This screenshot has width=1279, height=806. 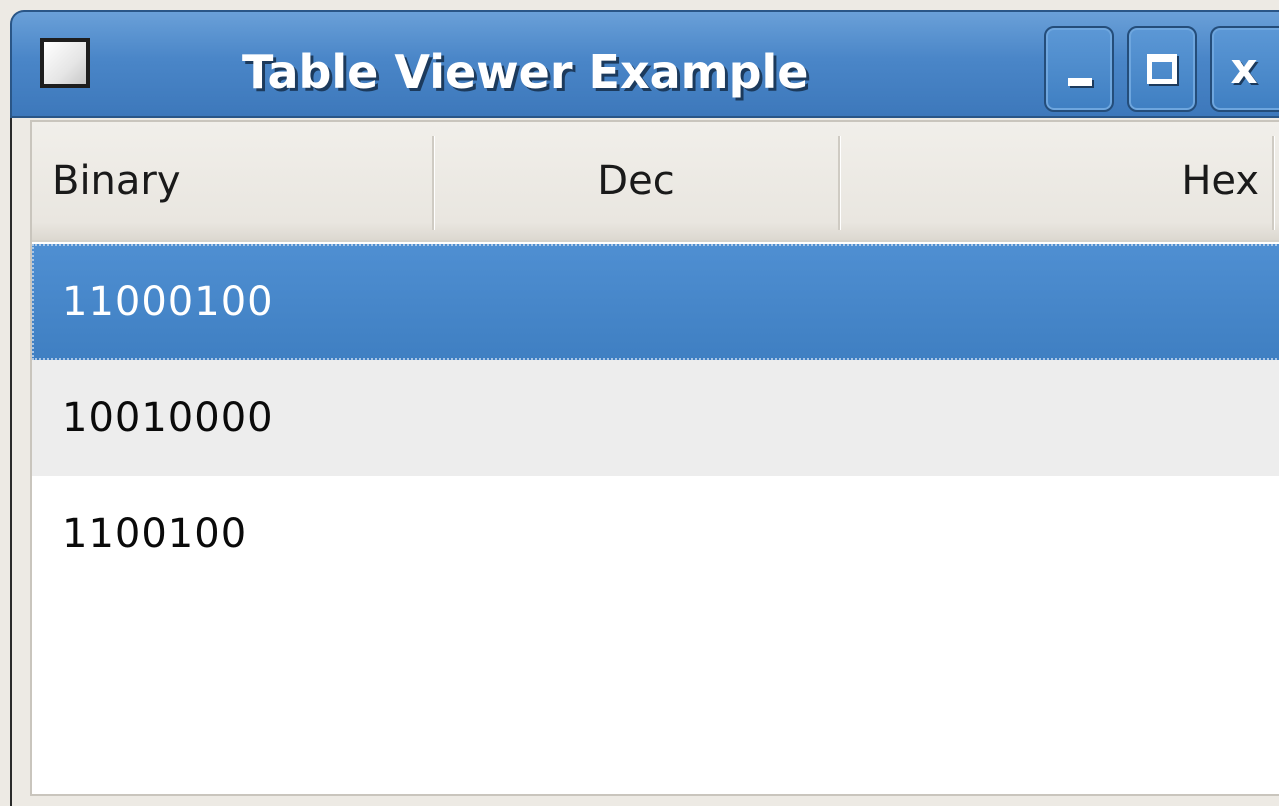 I want to click on maximize-icon, so click(x=1162, y=69).